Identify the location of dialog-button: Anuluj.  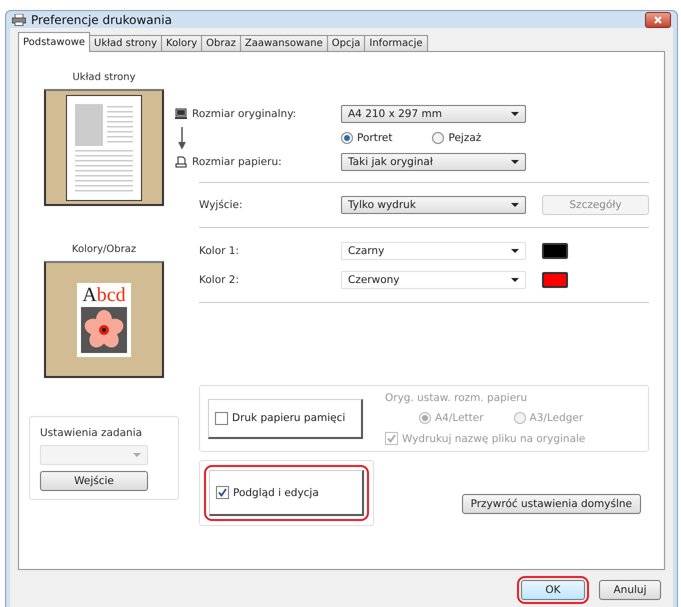
(630, 590).